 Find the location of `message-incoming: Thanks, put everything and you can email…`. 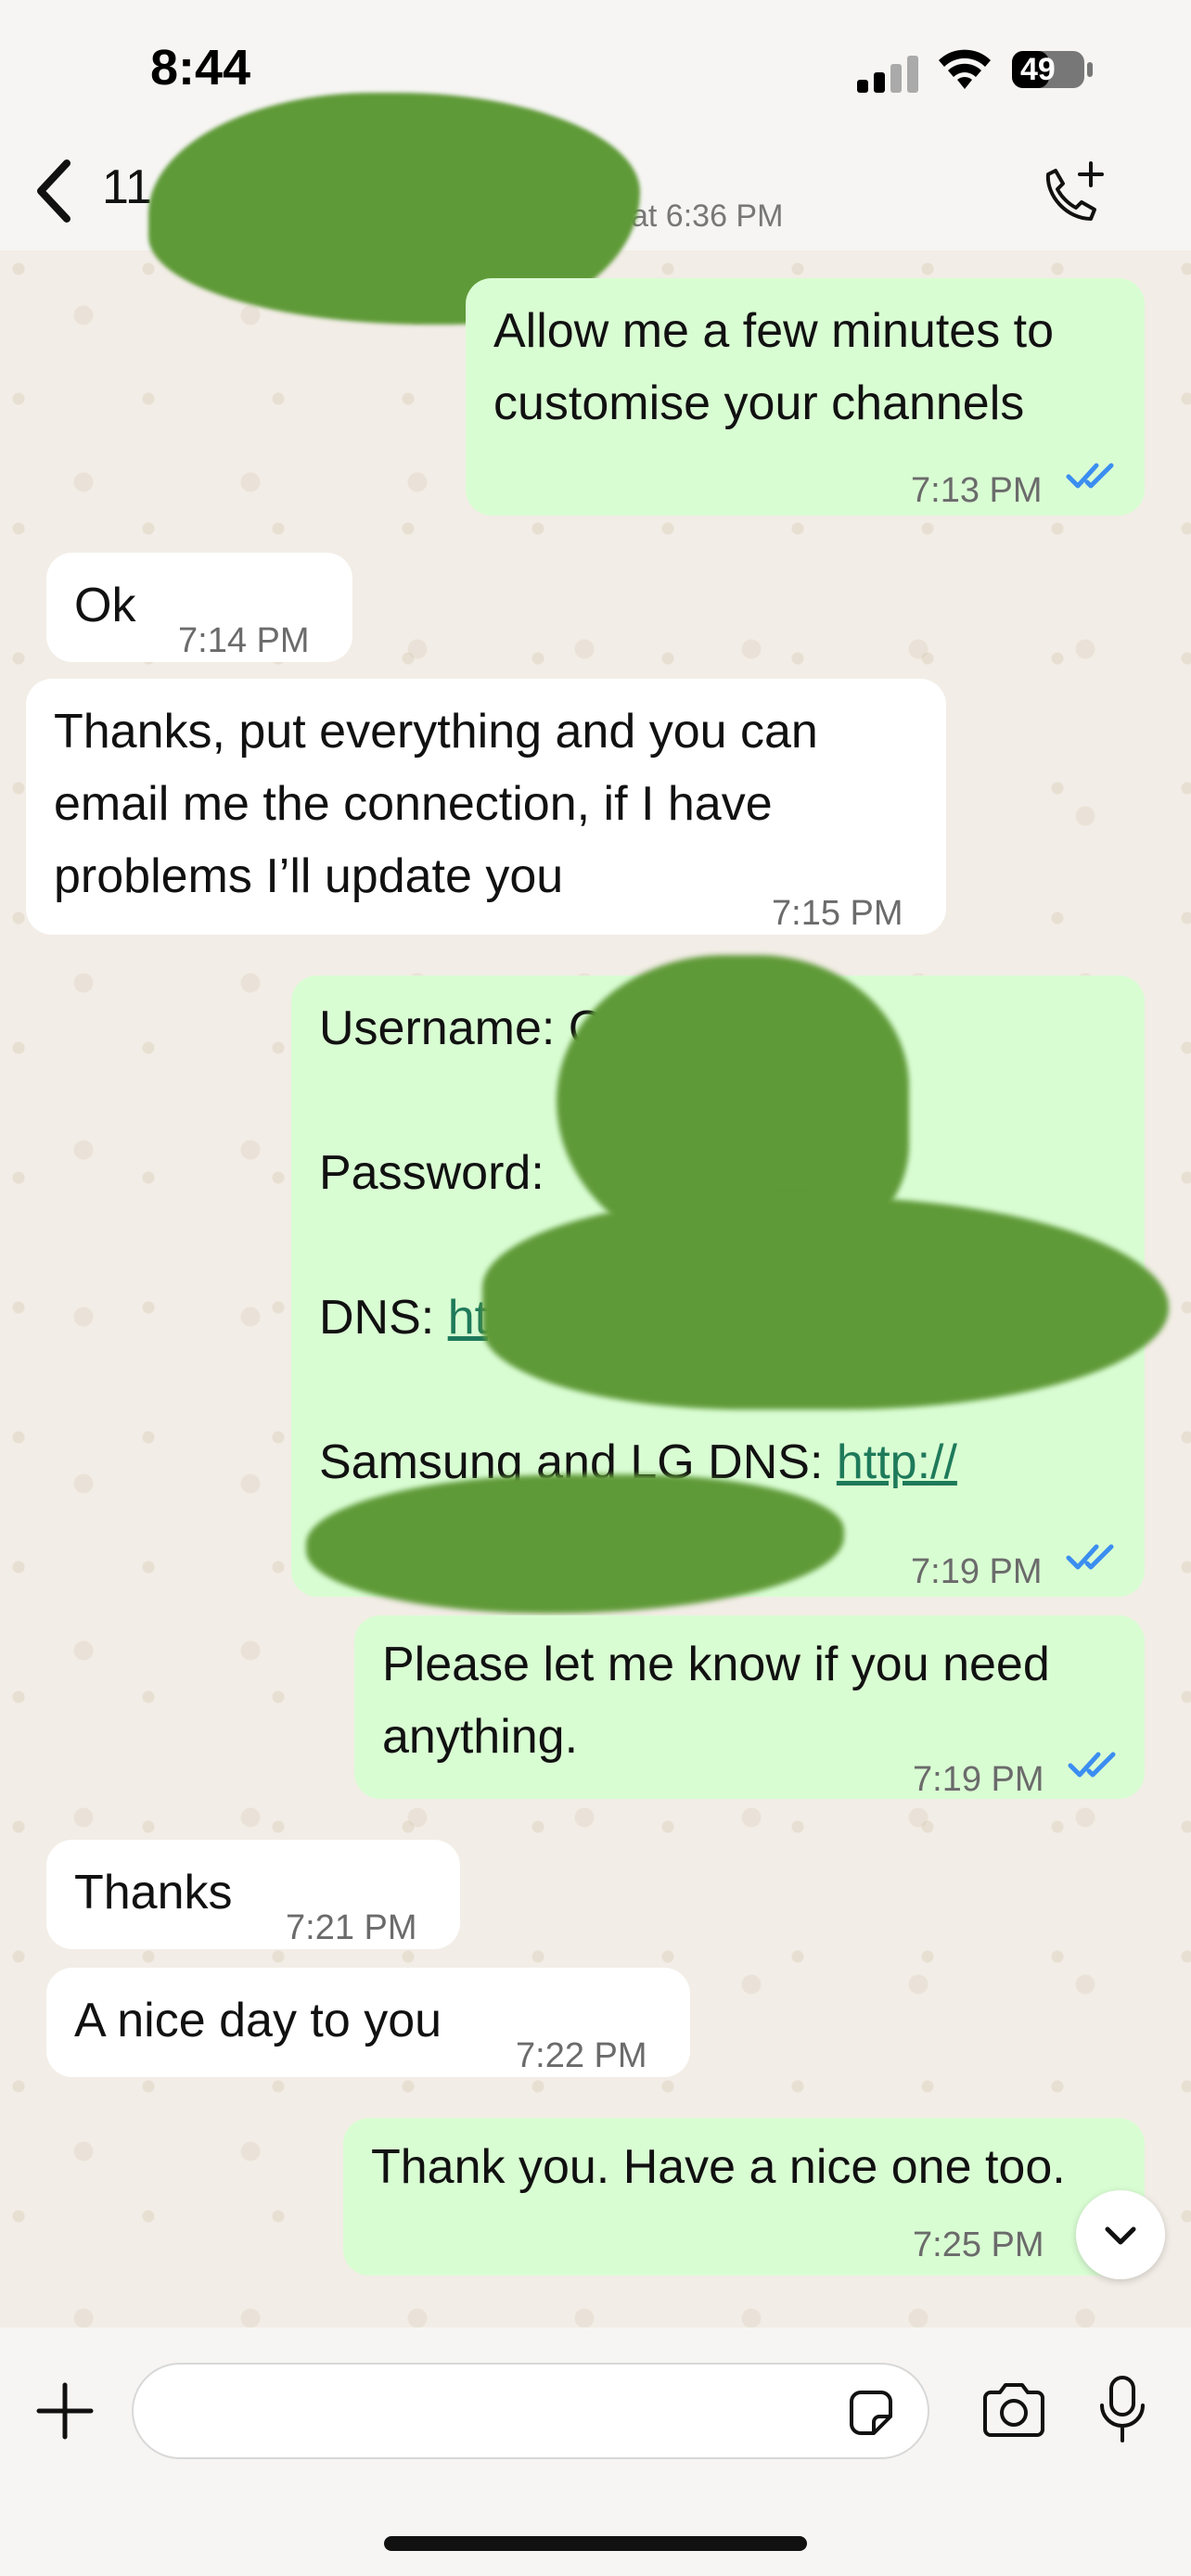

message-incoming: Thanks, put everything and you can email… is located at coordinates (486, 807).